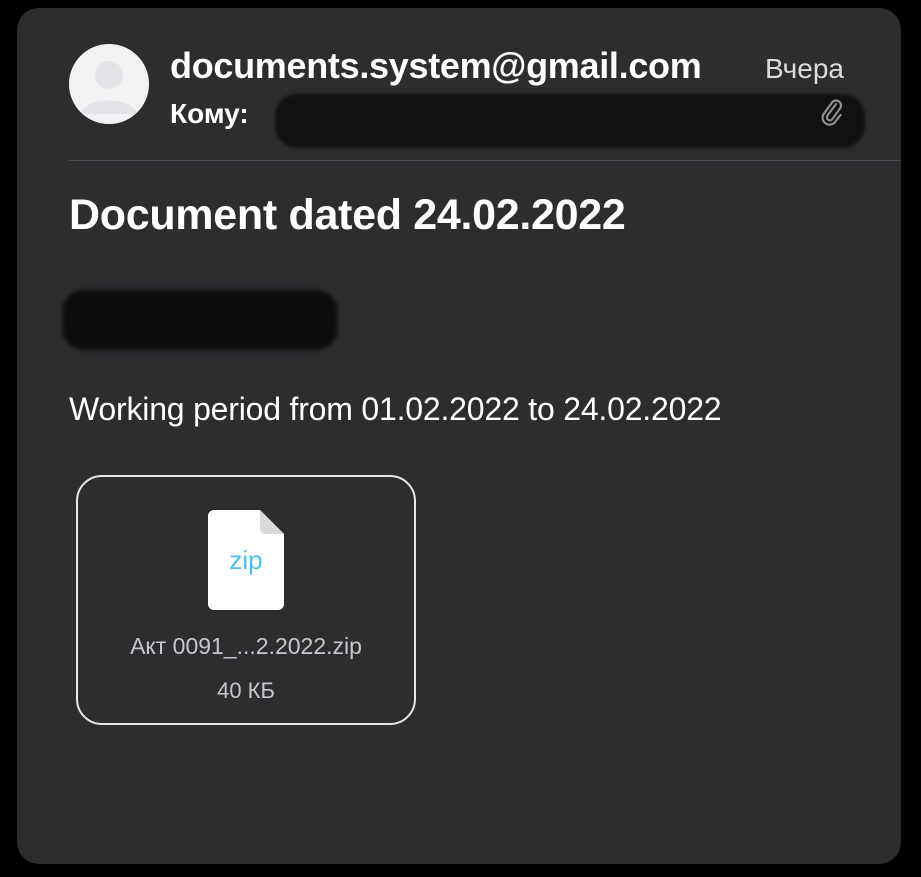  What do you see at coordinates (570, 121) in the screenshot?
I see `redacted-recipient` at bounding box center [570, 121].